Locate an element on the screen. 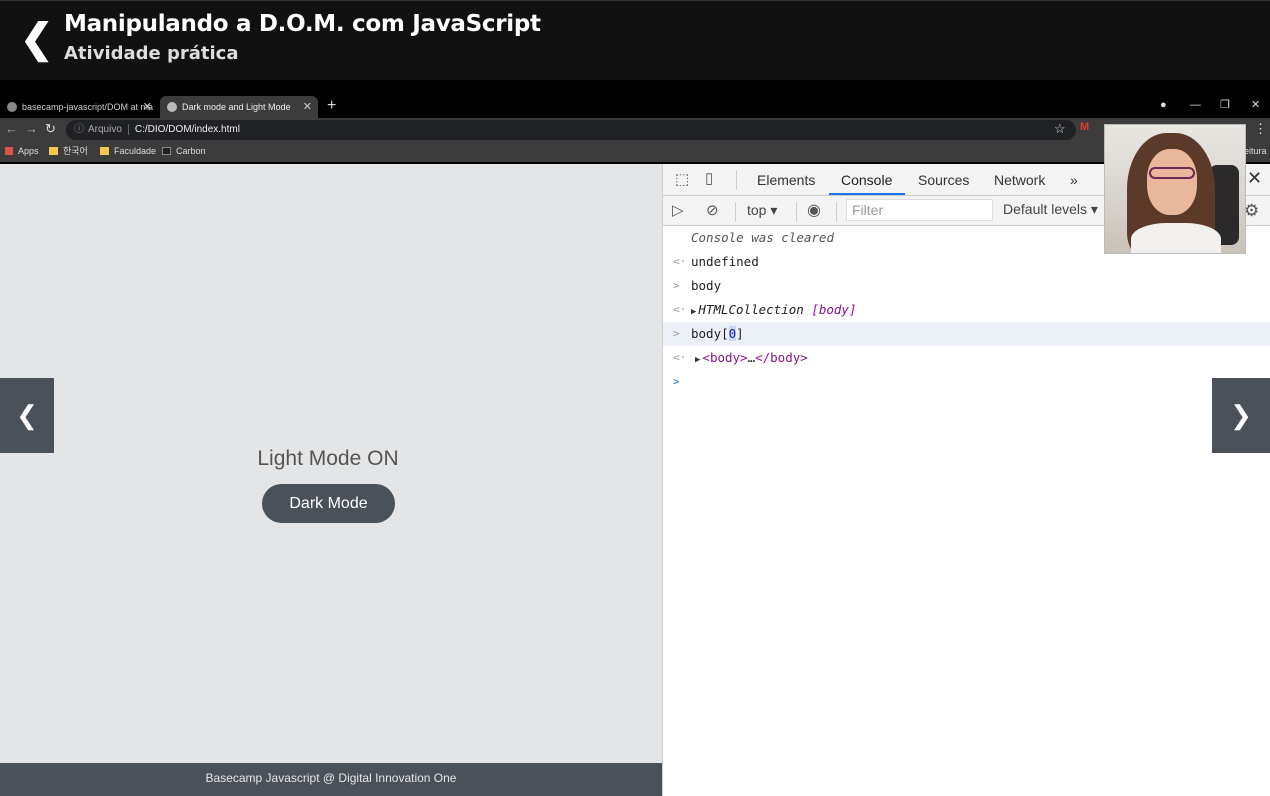 The width and height of the screenshot is (1270, 796). eye-icon: ◉ is located at coordinates (814, 210).